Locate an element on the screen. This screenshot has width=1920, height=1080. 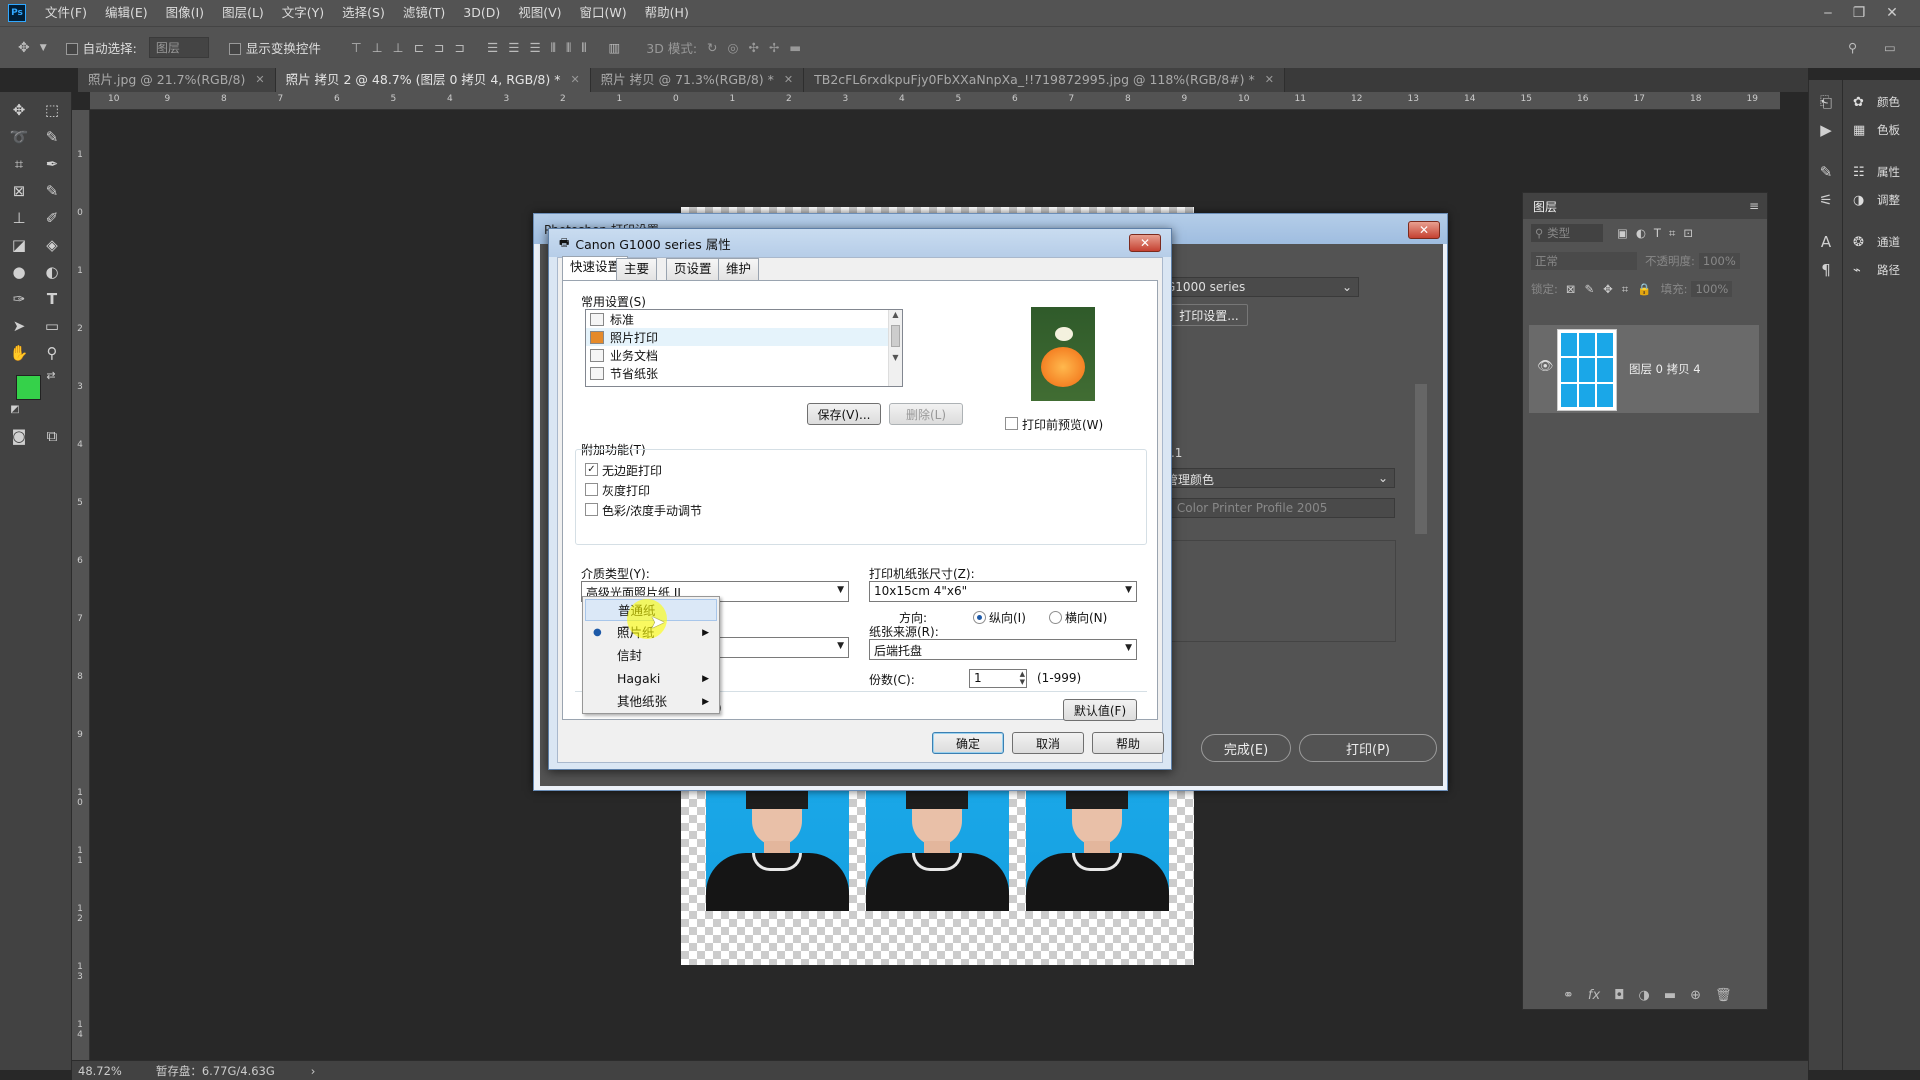
align-hcenter-icon: ⊐ is located at coordinates (439, 48).